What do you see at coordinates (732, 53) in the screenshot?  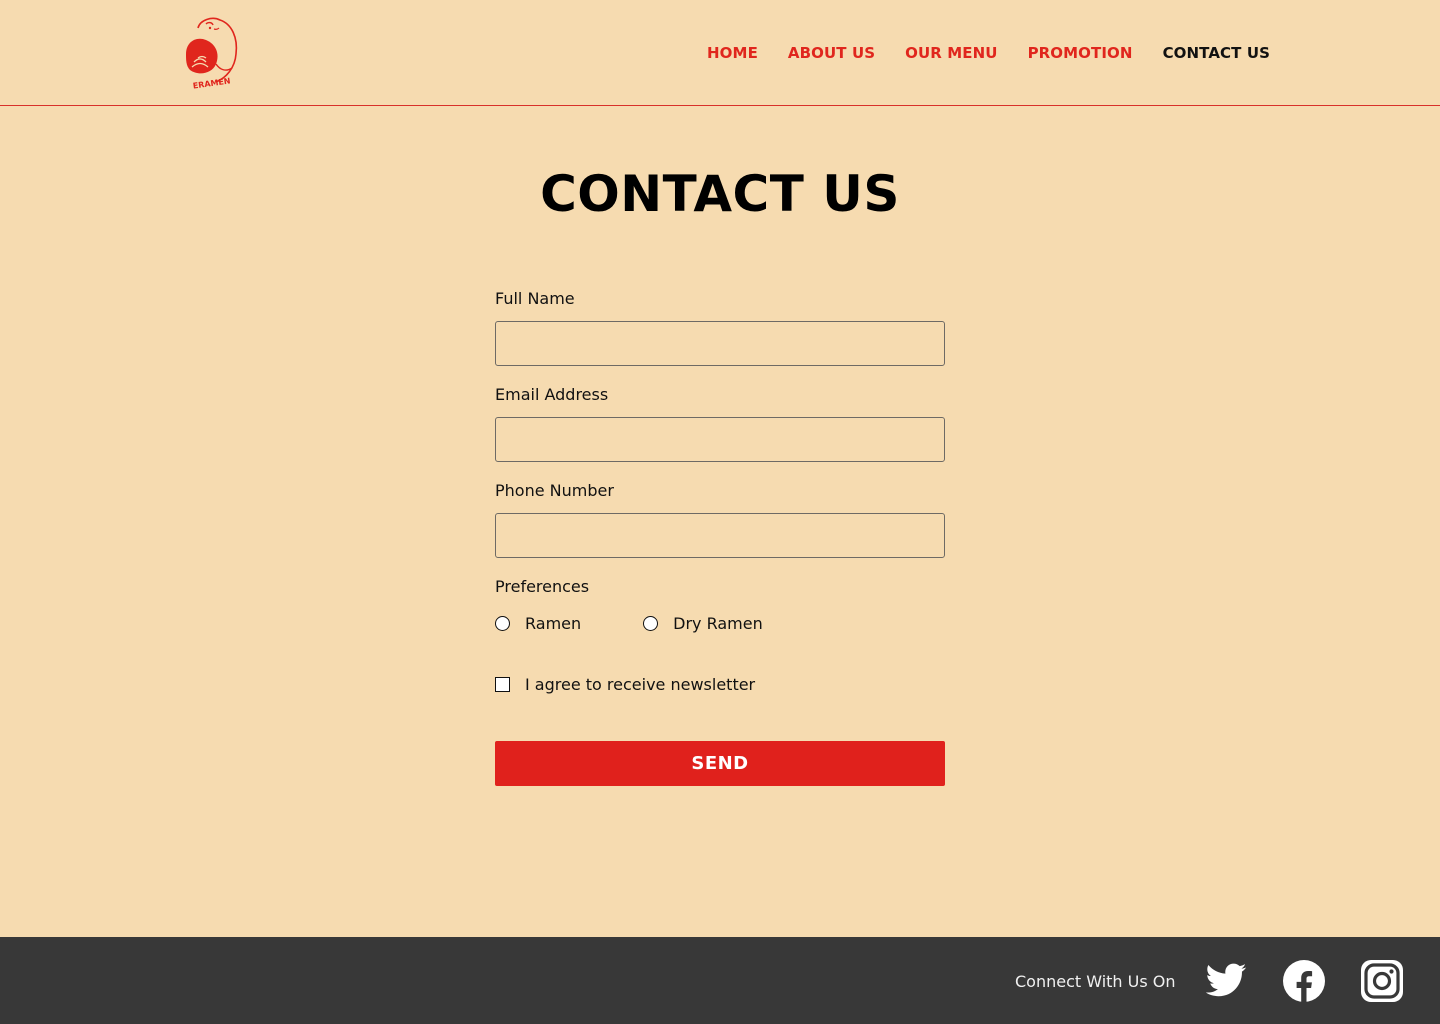 I see `nav-home: HOME` at bounding box center [732, 53].